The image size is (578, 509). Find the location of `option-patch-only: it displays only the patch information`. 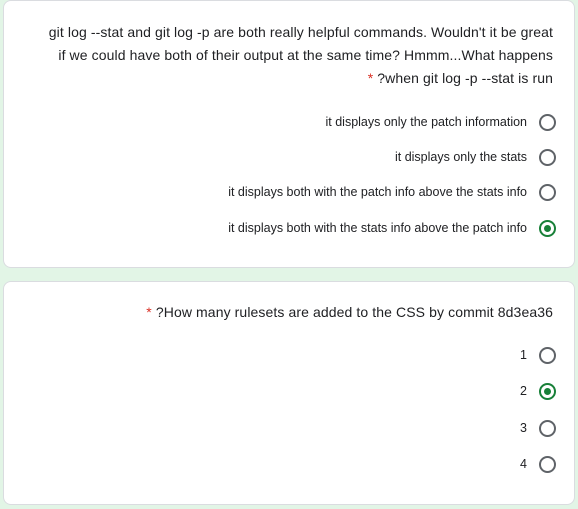

option-patch-only: it displays only the patch information is located at coordinates (440, 122).